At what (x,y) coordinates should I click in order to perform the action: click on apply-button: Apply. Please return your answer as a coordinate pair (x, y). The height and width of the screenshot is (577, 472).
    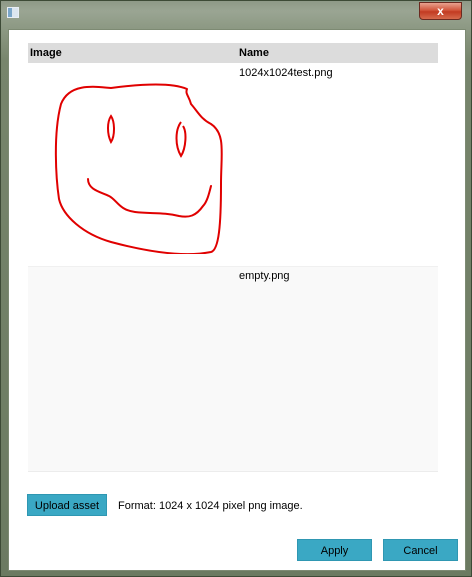
    Looking at the image, I should click on (334, 550).